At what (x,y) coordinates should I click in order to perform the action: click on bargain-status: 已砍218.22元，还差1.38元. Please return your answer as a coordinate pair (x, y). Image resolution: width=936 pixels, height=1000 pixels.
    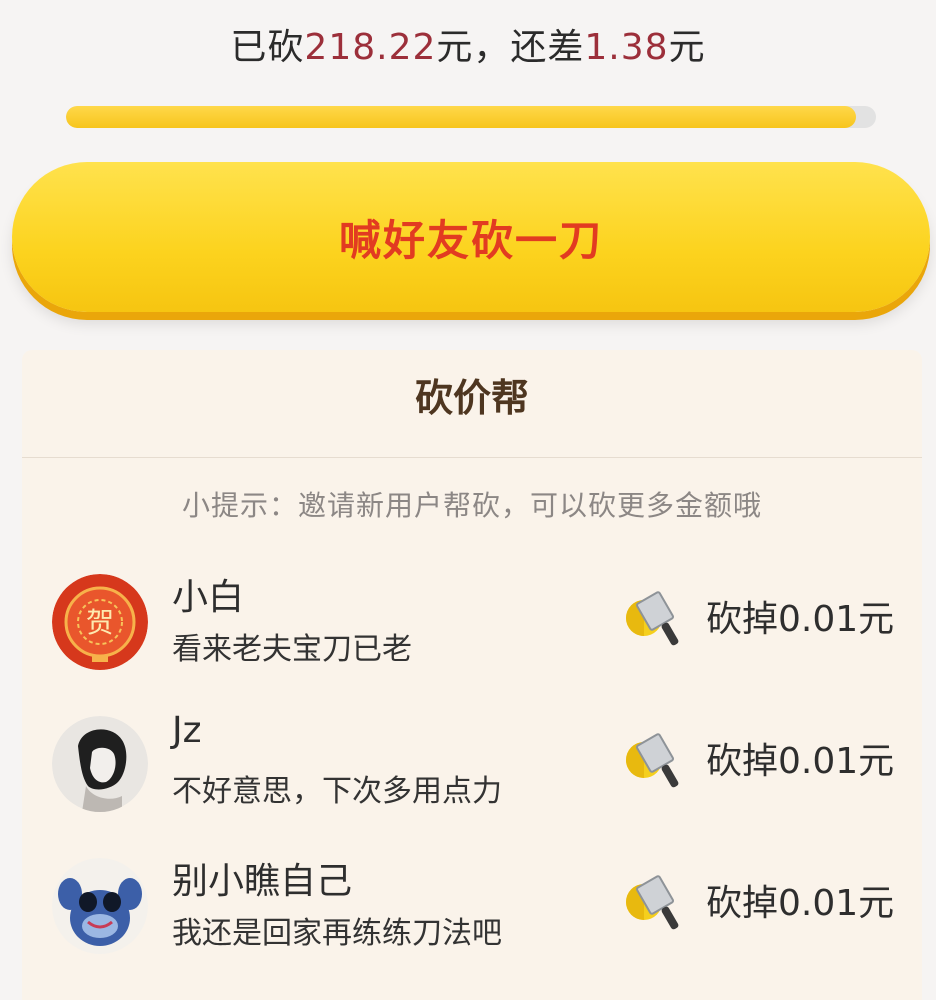
    Looking at the image, I should click on (468, 44).